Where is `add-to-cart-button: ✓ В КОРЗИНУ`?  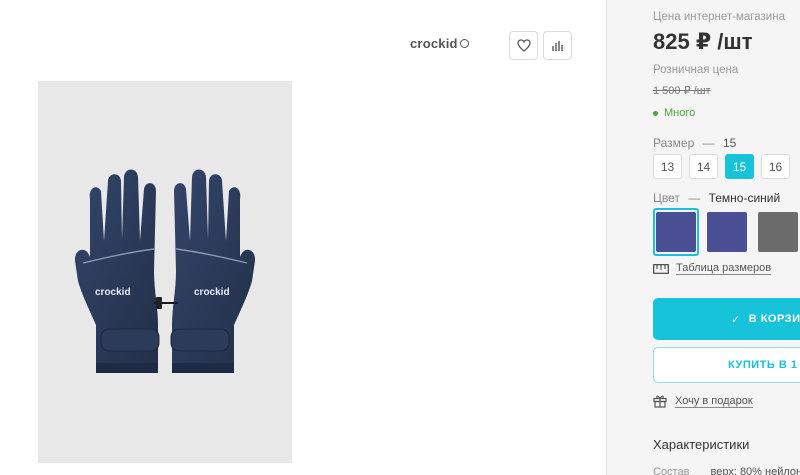
add-to-cart-button: ✓ В КОРЗИНУ is located at coordinates (726, 319).